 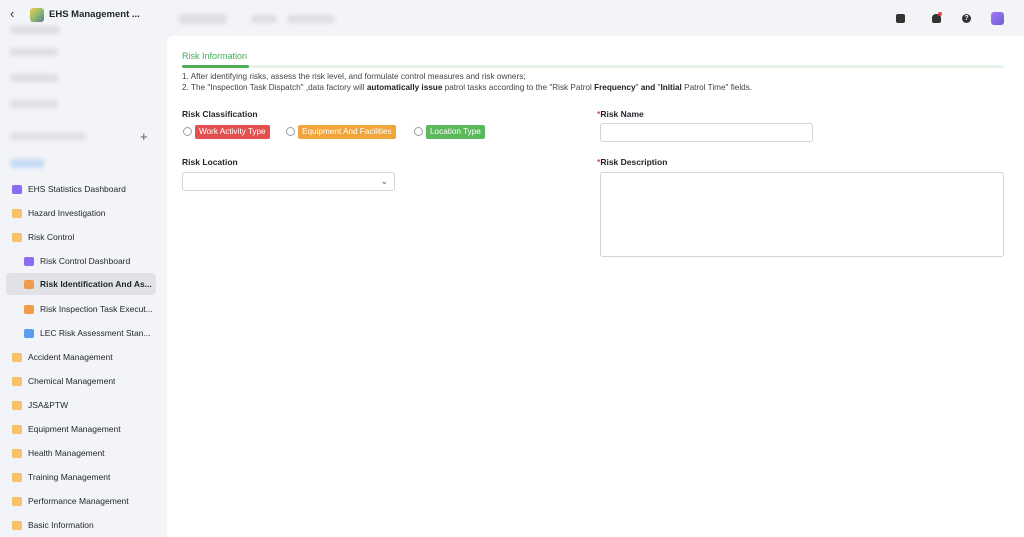 I want to click on tab-active-indicator, so click(x=215, y=66).